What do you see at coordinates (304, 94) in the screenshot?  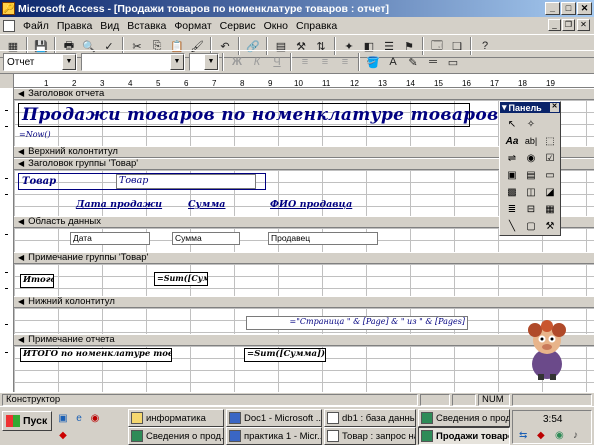 I see `section-report-header: ◀ Заголовок отчета` at bounding box center [304, 94].